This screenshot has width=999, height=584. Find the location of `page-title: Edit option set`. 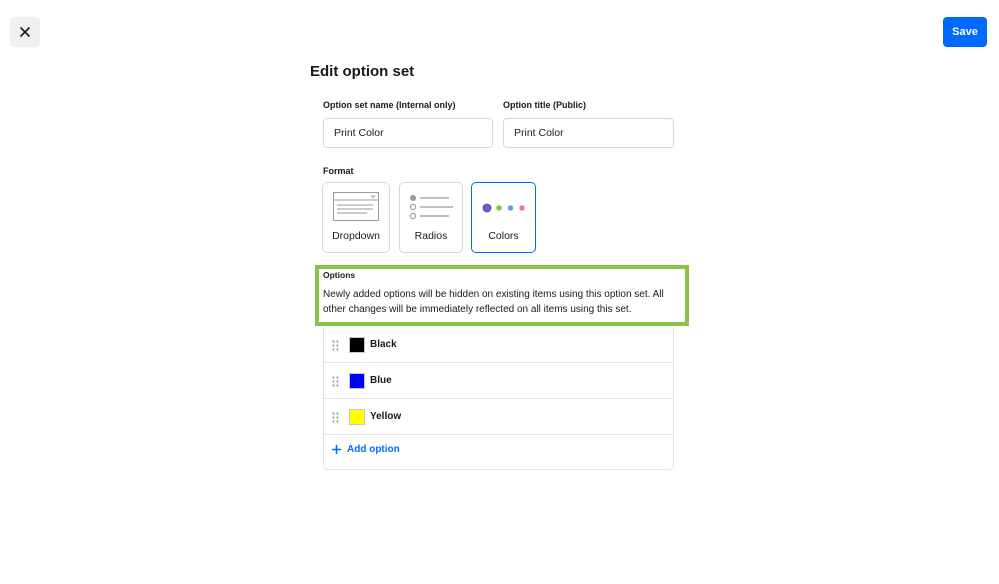

page-title: Edit option set is located at coordinates (362, 71).